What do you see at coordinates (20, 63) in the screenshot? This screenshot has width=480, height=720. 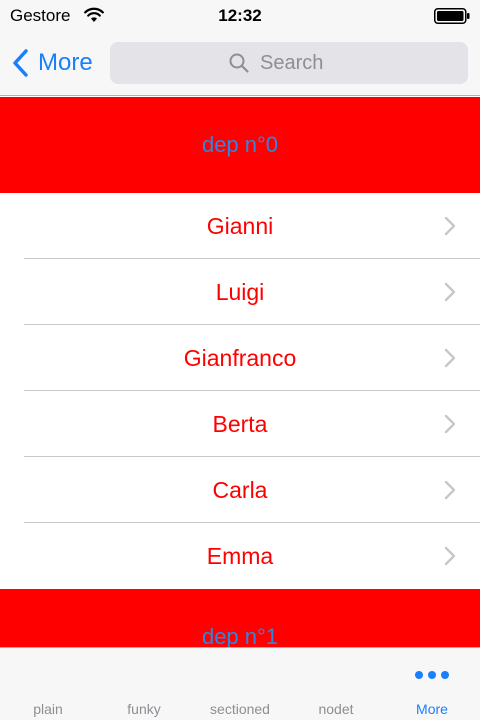 I see `chevron-left-icon` at bounding box center [20, 63].